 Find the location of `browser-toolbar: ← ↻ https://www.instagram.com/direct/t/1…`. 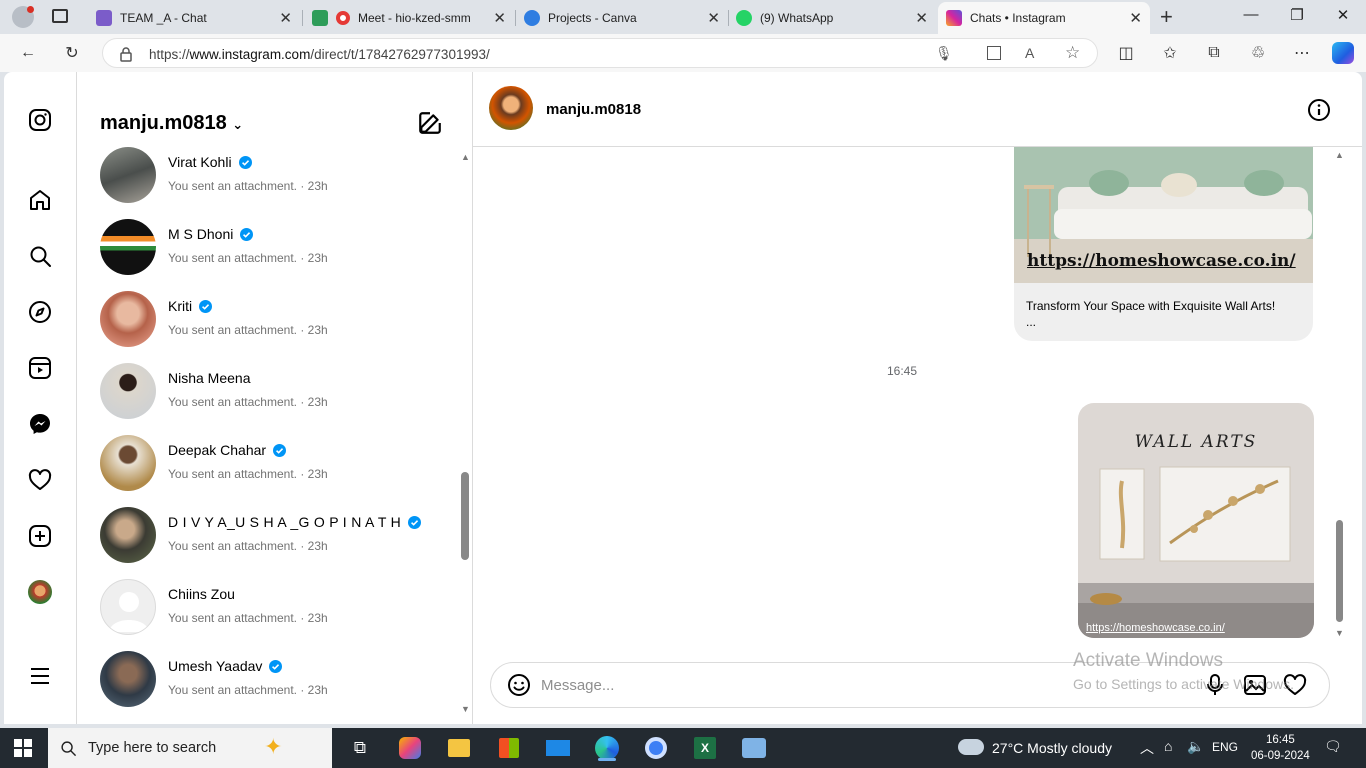

browser-toolbar: ← ↻ https://www.instagram.com/direct/t/1… is located at coordinates (683, 53).